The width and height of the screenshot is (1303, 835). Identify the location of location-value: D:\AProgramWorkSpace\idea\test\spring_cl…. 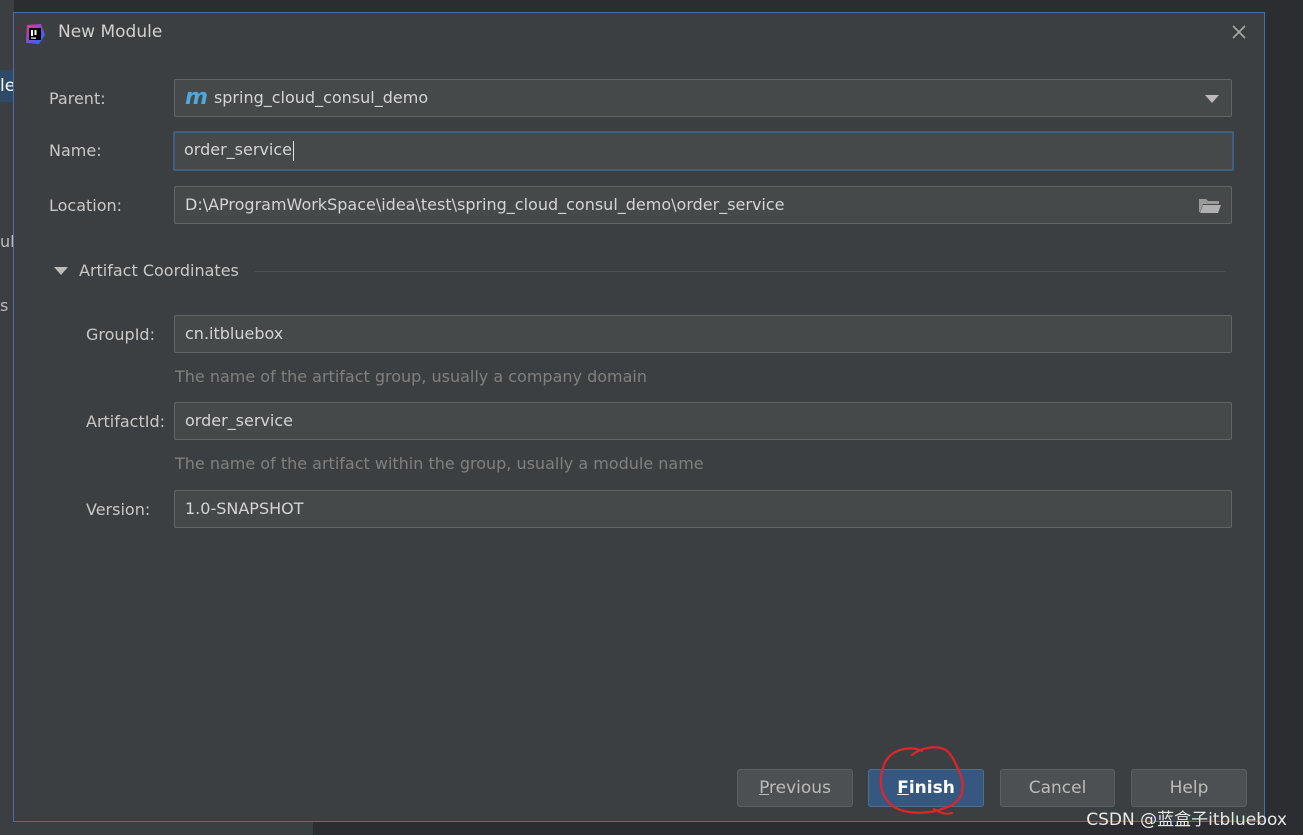
(485, 204).